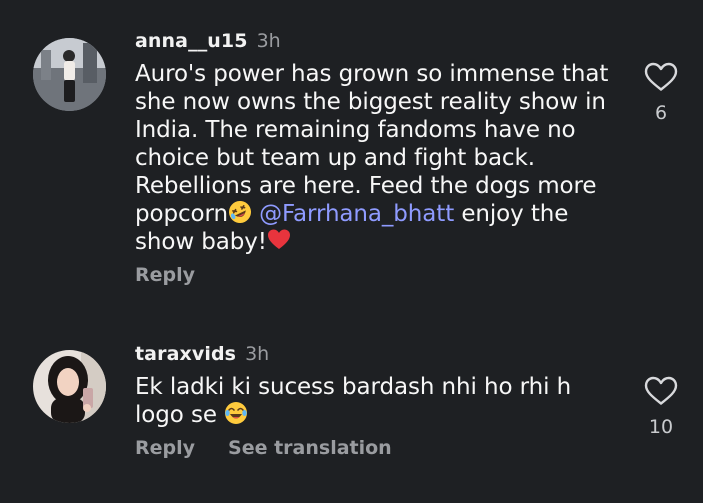  I want to click on mention-link: @Farrhana_bhatt, so click(356, 214).